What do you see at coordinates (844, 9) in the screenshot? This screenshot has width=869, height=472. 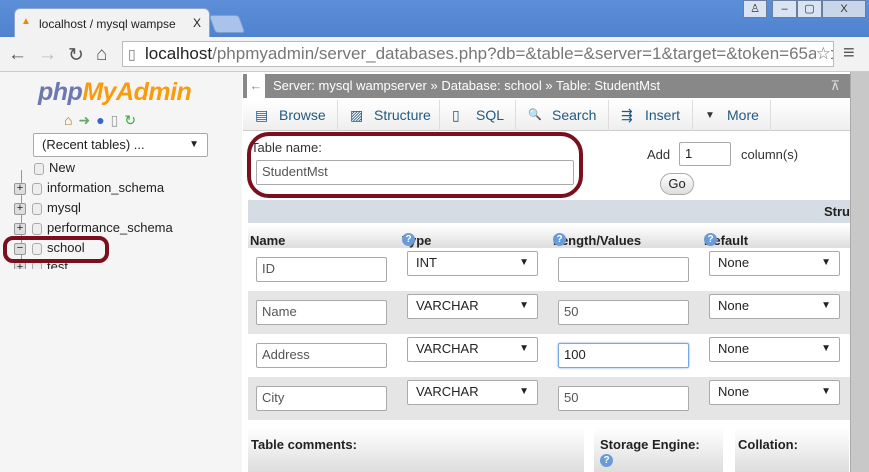 I see `close-window-button: X` at bounding box center [844, 9].